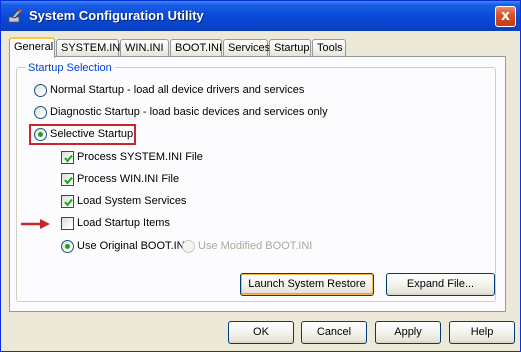  I want to click on window-title: System Configuration Utility, so click(116, 15).